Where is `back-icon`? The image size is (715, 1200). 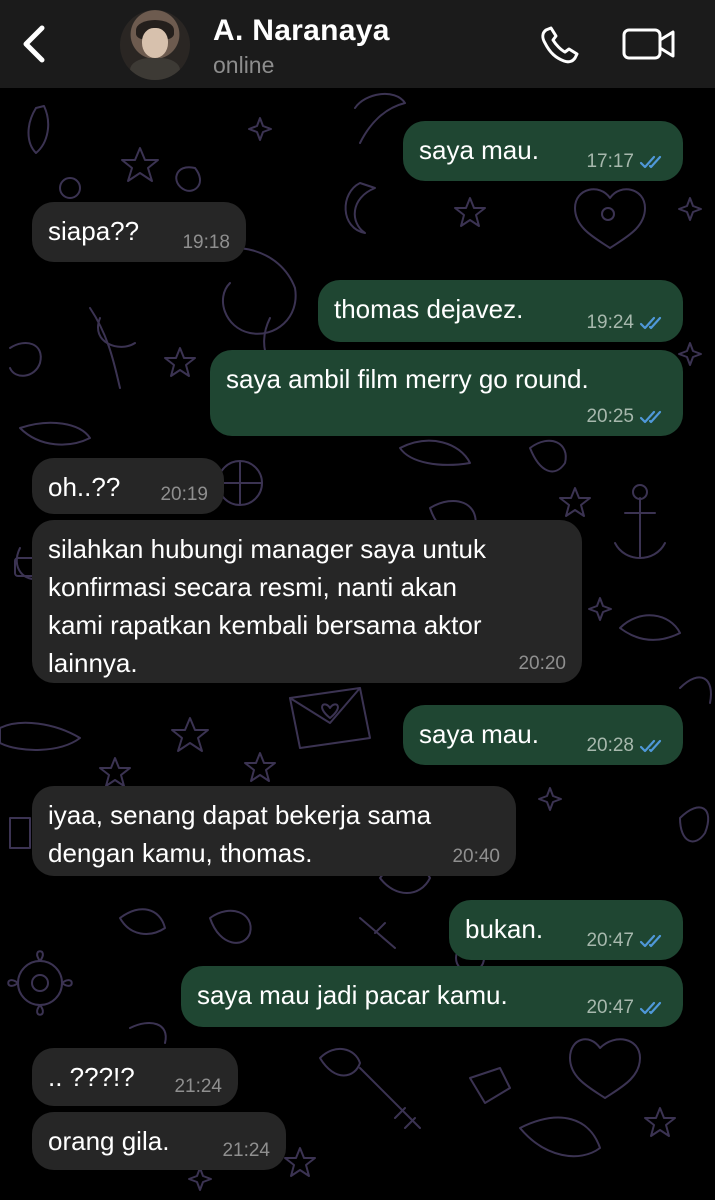
back-icon is located at coordinates (34, 44).